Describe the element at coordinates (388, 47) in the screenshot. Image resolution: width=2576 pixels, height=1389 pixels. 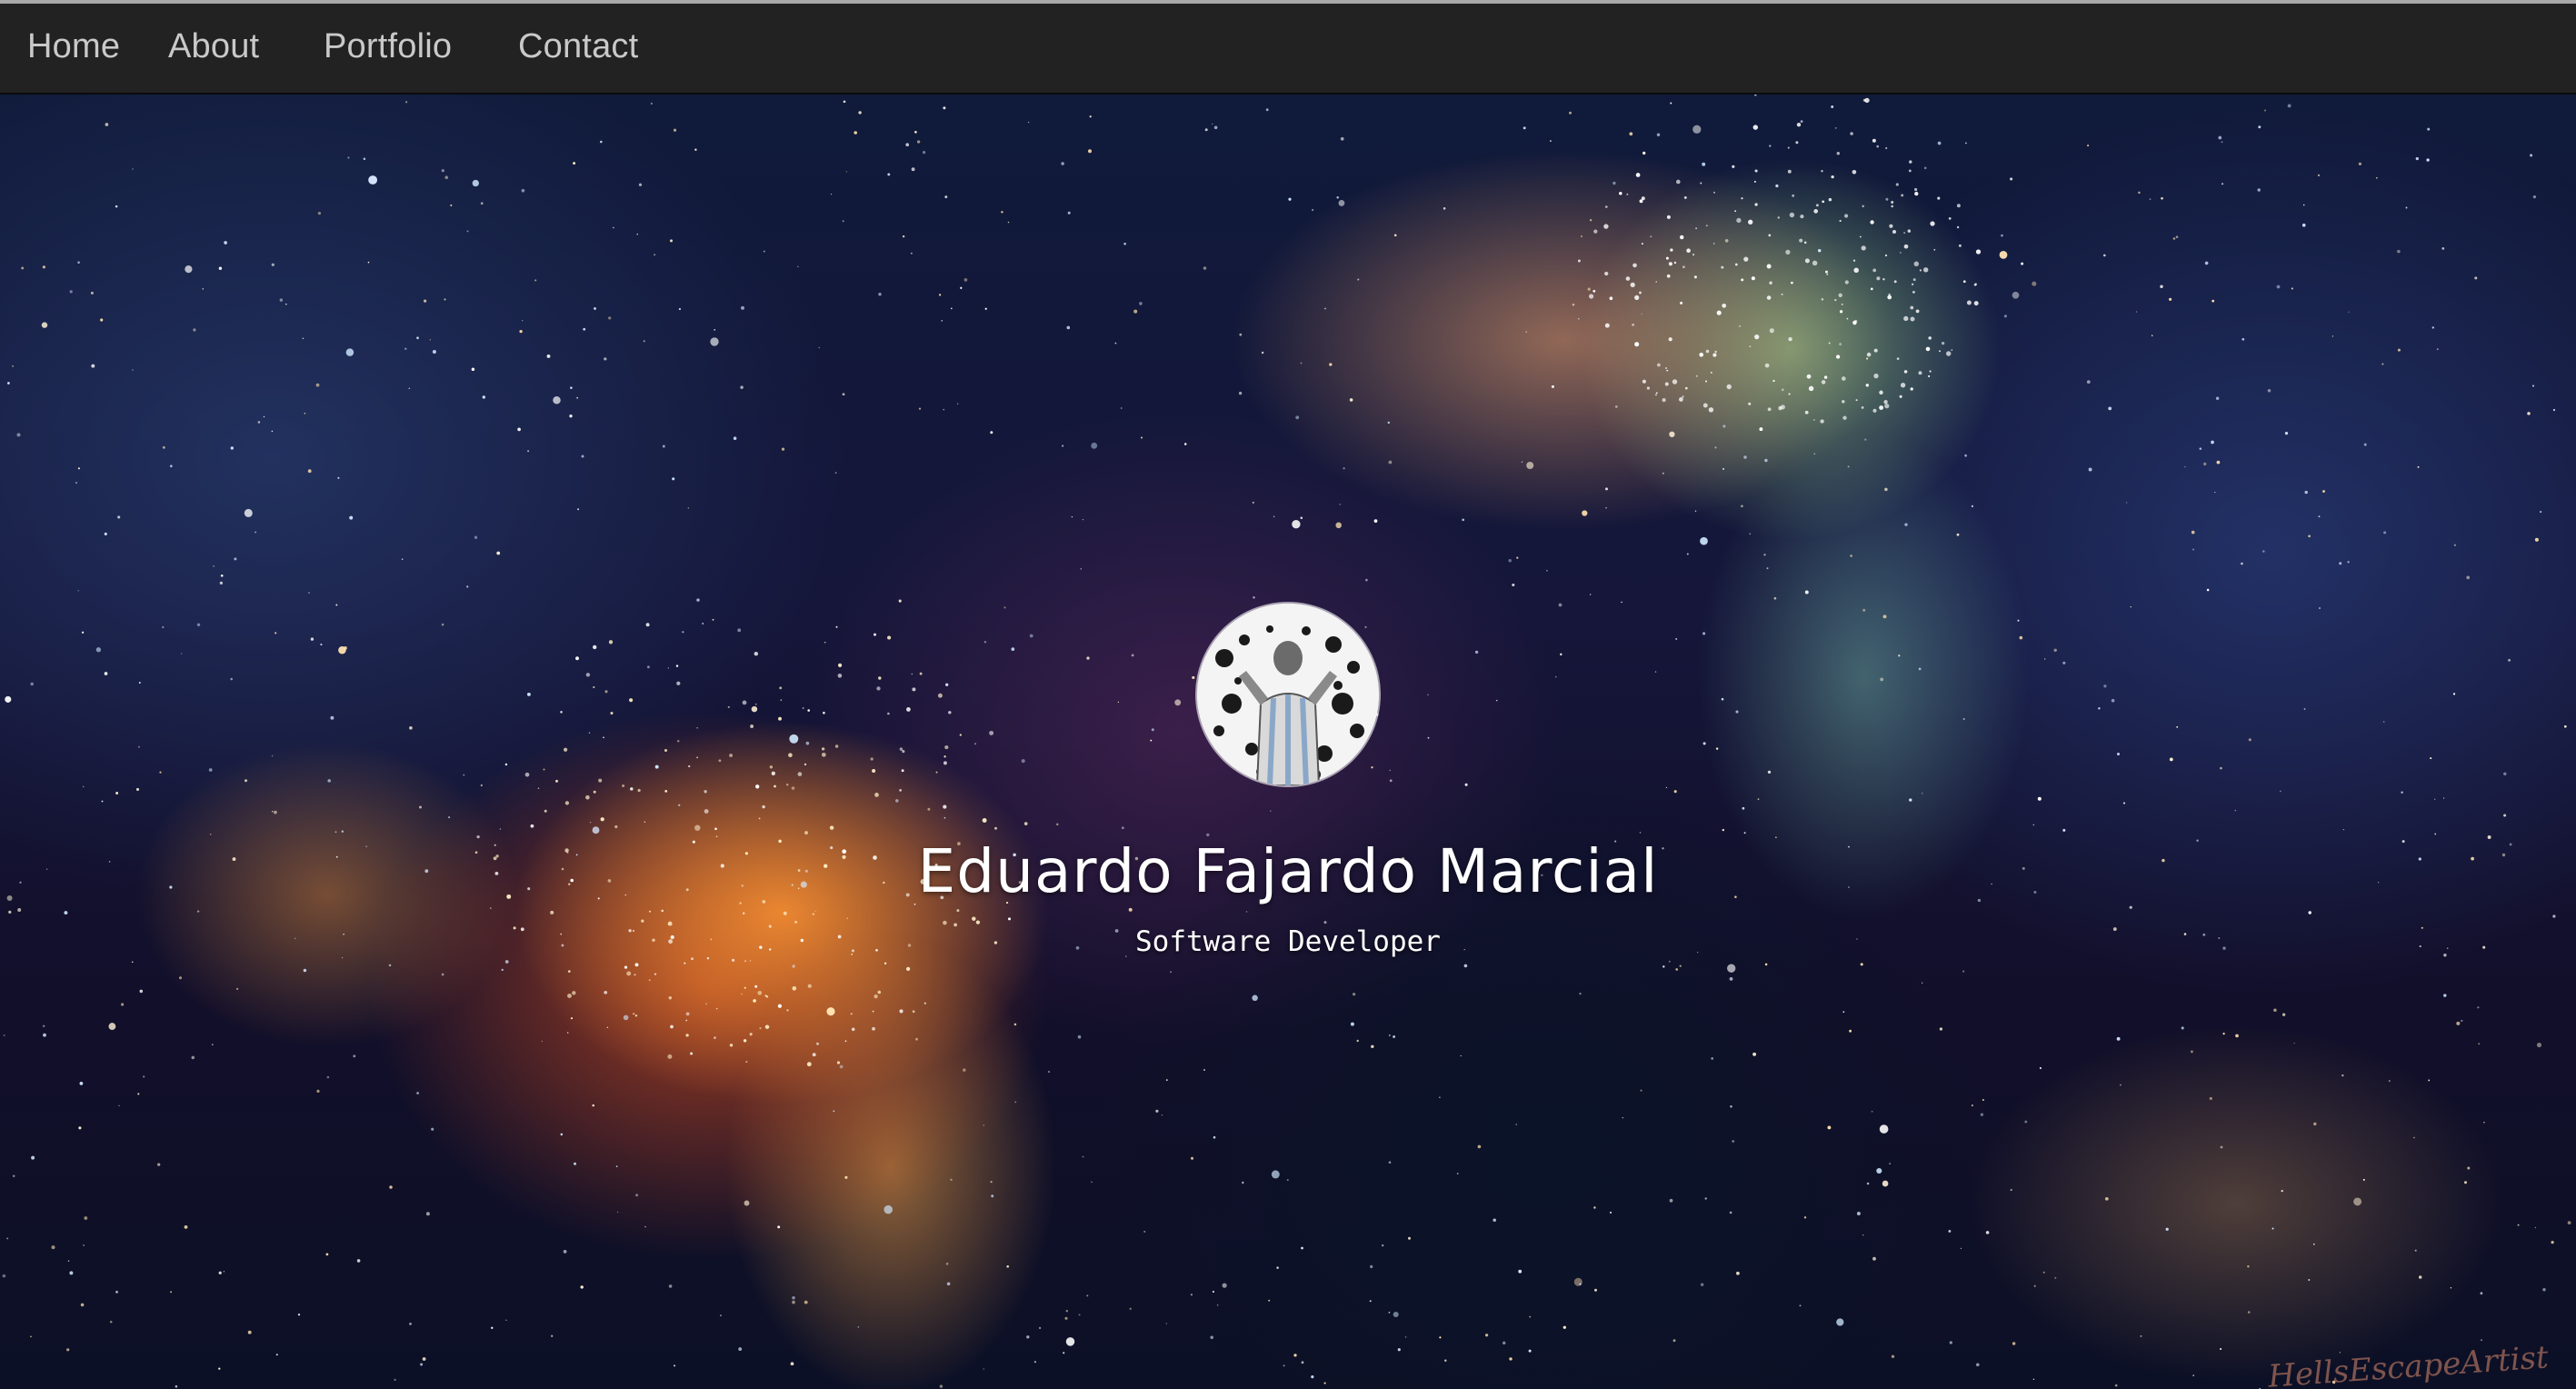
I see `nav-portfolio-link: Portfolio` at that location.